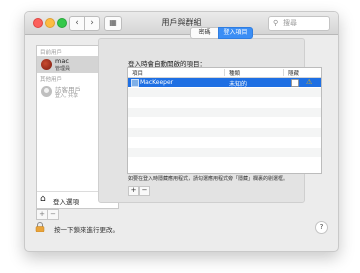  What do you see at coordinates (63, 69) in the screenshot?
I see `user-role: 管理員` at bounding box center [63, 69].